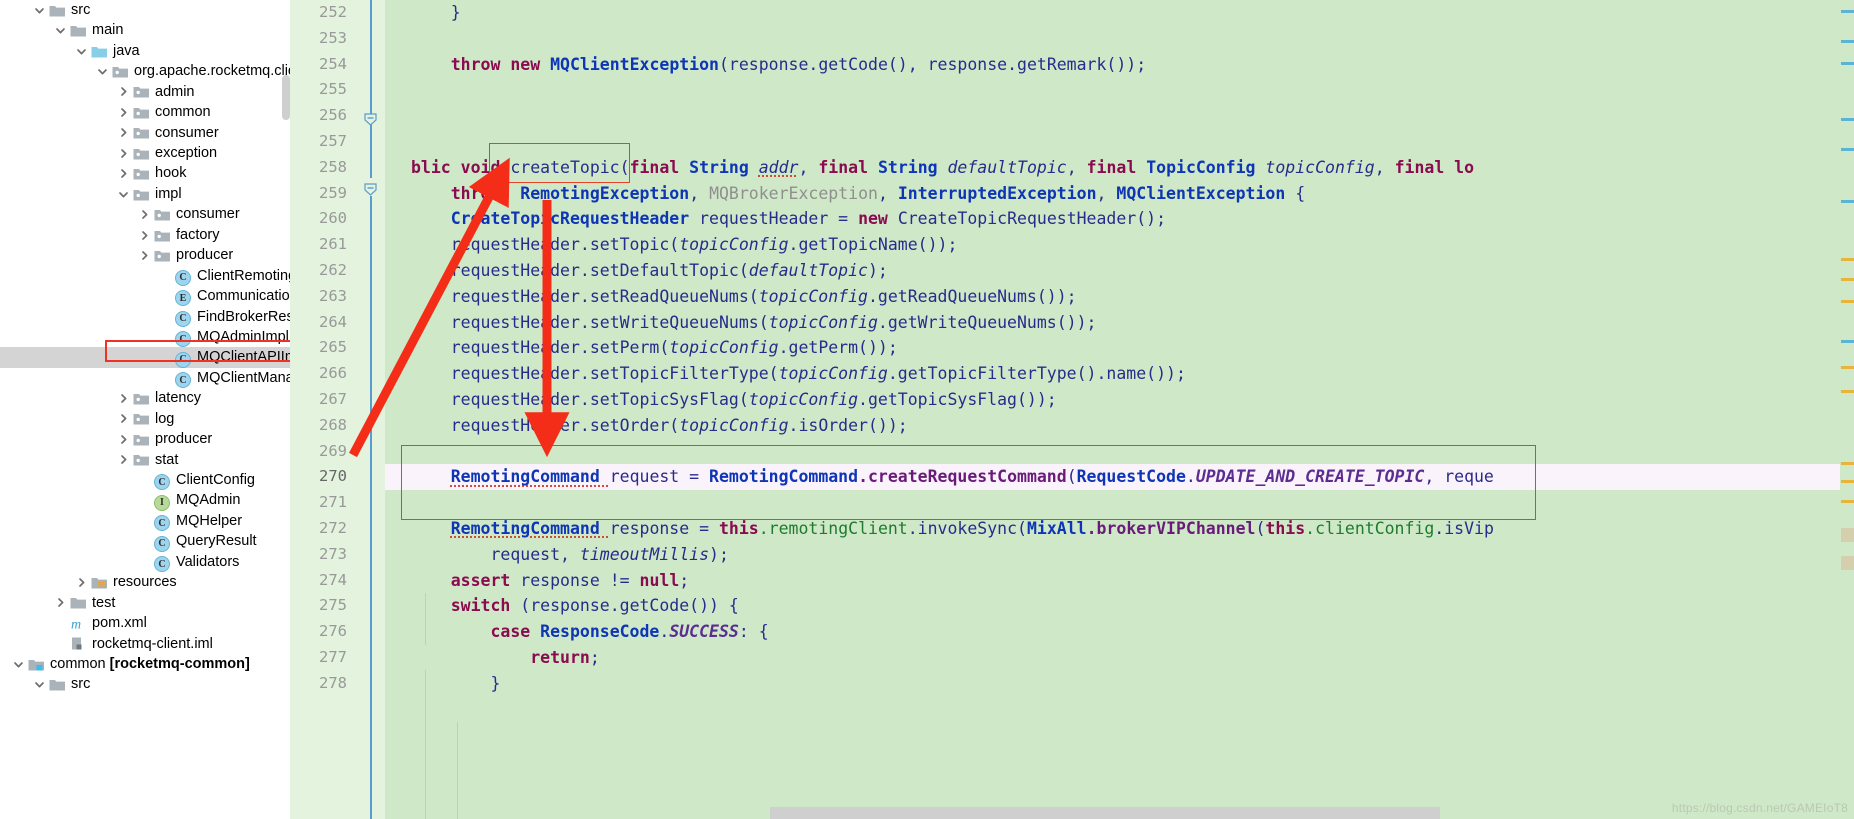  What do you see at coordinates (1119, 13) in the screenshot?
I see `code-line-252: }` at bounding box center [1119, 13].